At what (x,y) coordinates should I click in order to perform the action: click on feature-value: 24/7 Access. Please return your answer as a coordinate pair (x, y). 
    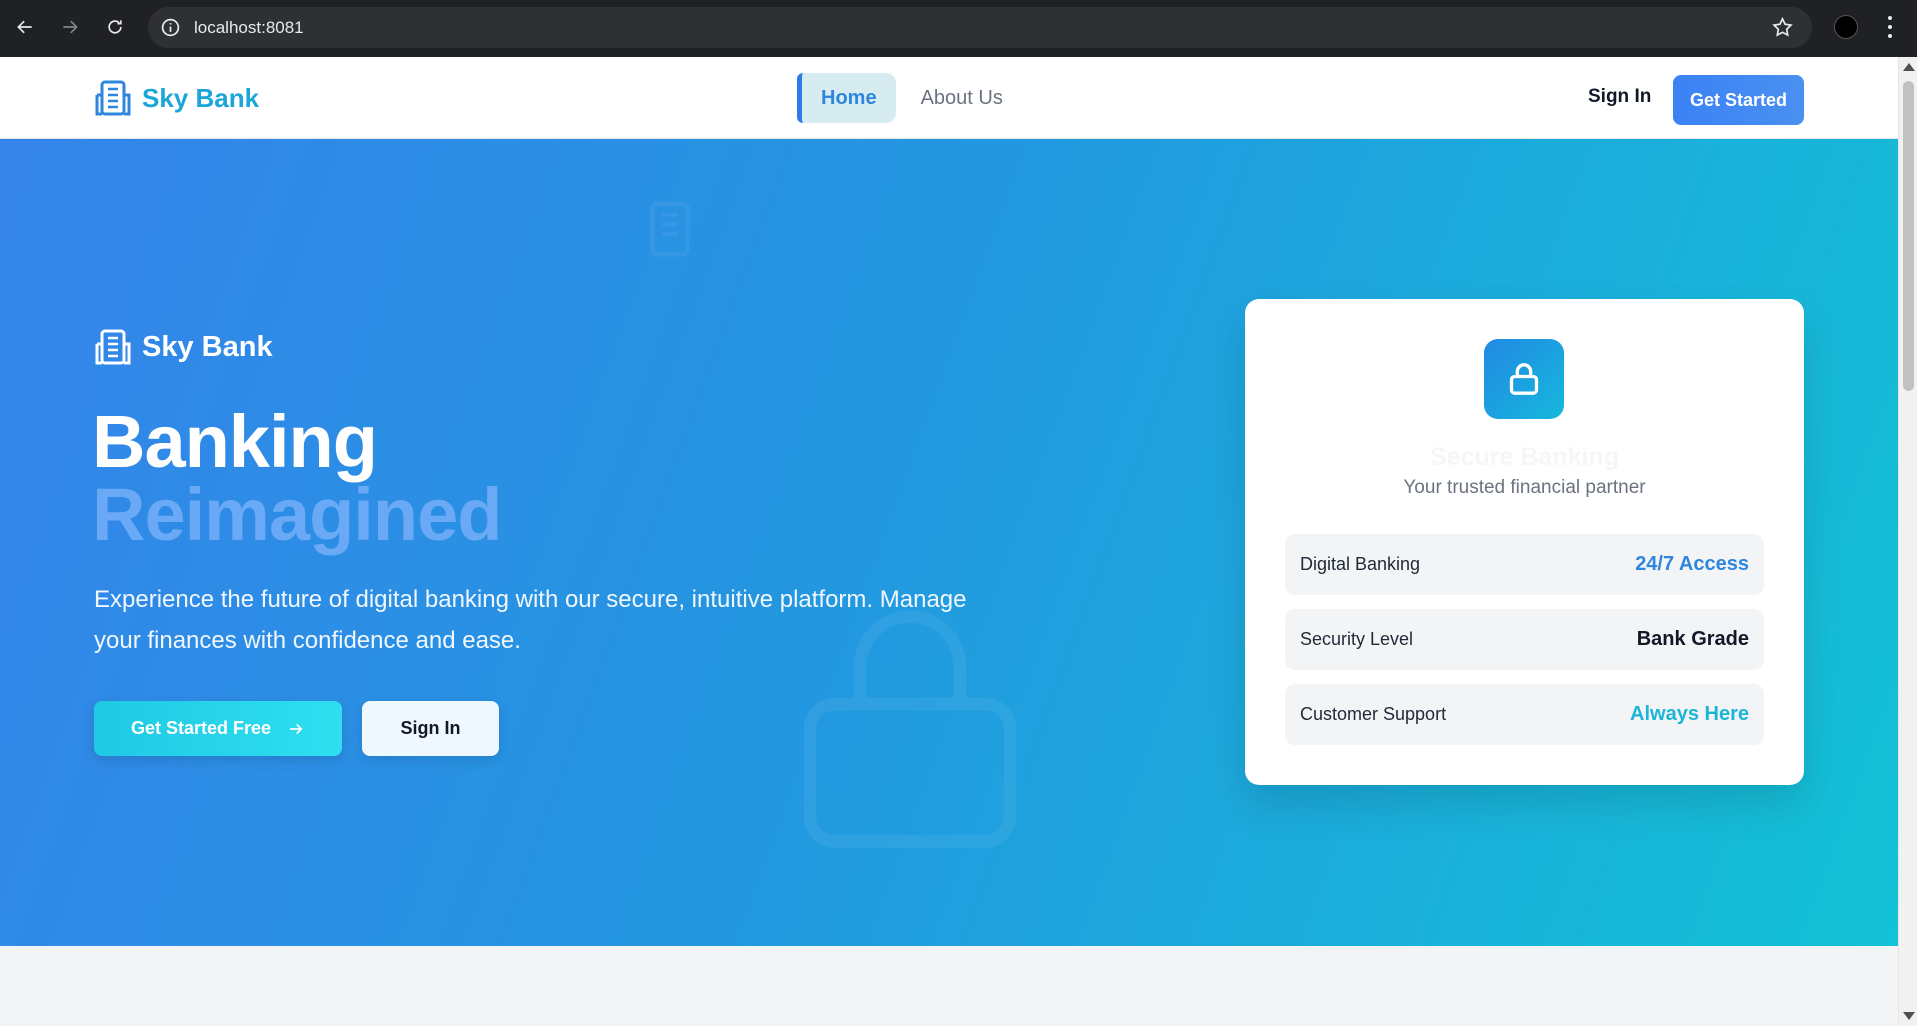
    Looking at the image, I should click on (1692, 564).